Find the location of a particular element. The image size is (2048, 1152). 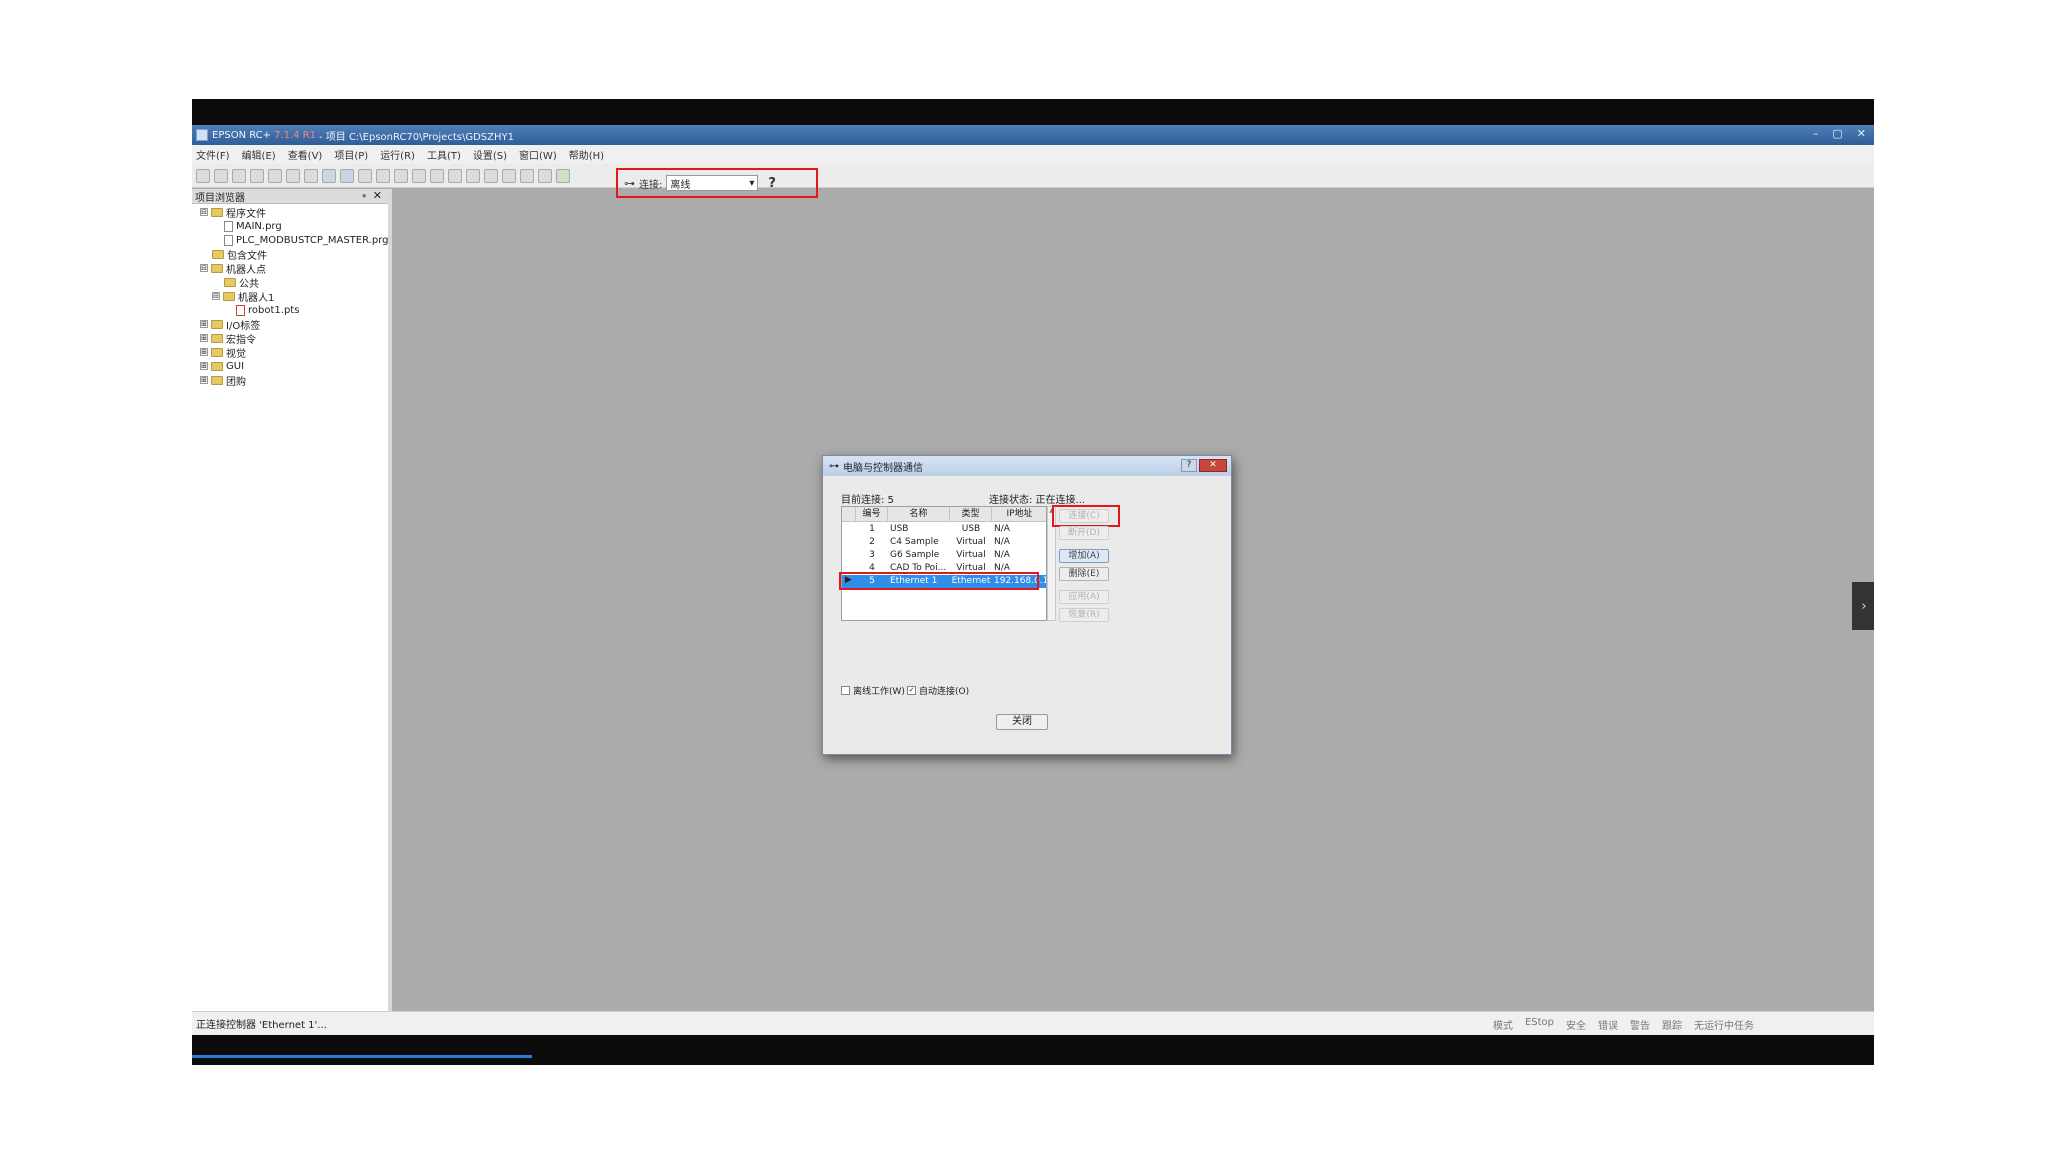

column-header-name: 名称 is located at coordinates (919, 514).